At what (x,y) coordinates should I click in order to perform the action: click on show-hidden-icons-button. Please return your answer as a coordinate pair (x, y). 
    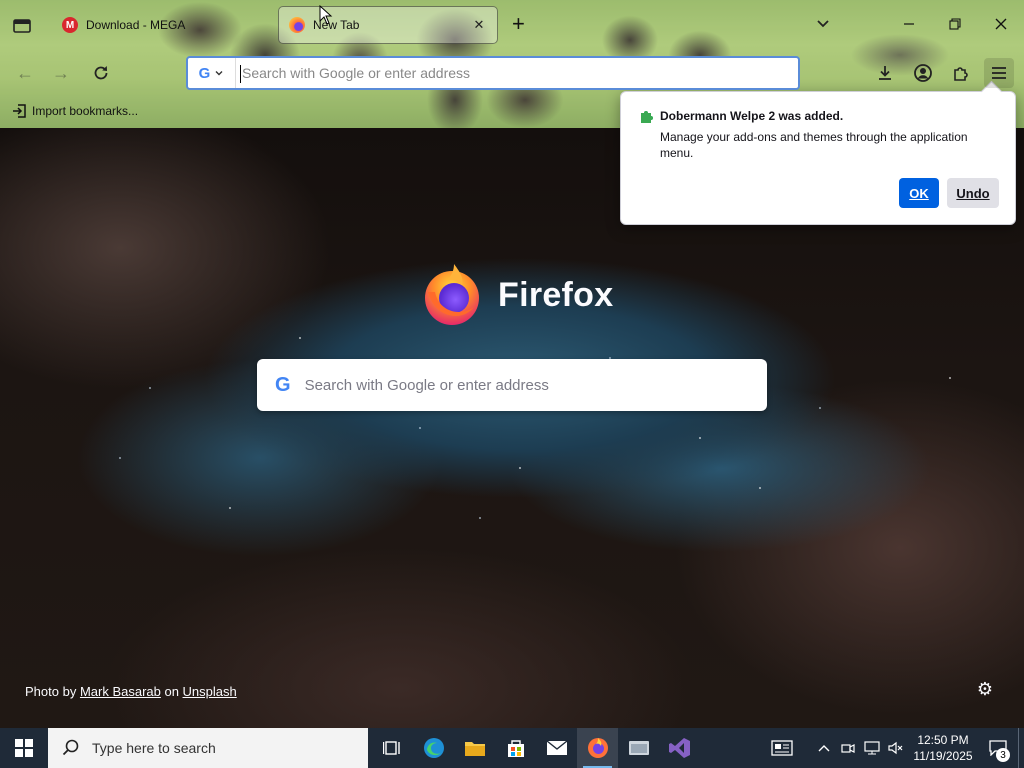
    Looking at the image, I should click on (824, 748).